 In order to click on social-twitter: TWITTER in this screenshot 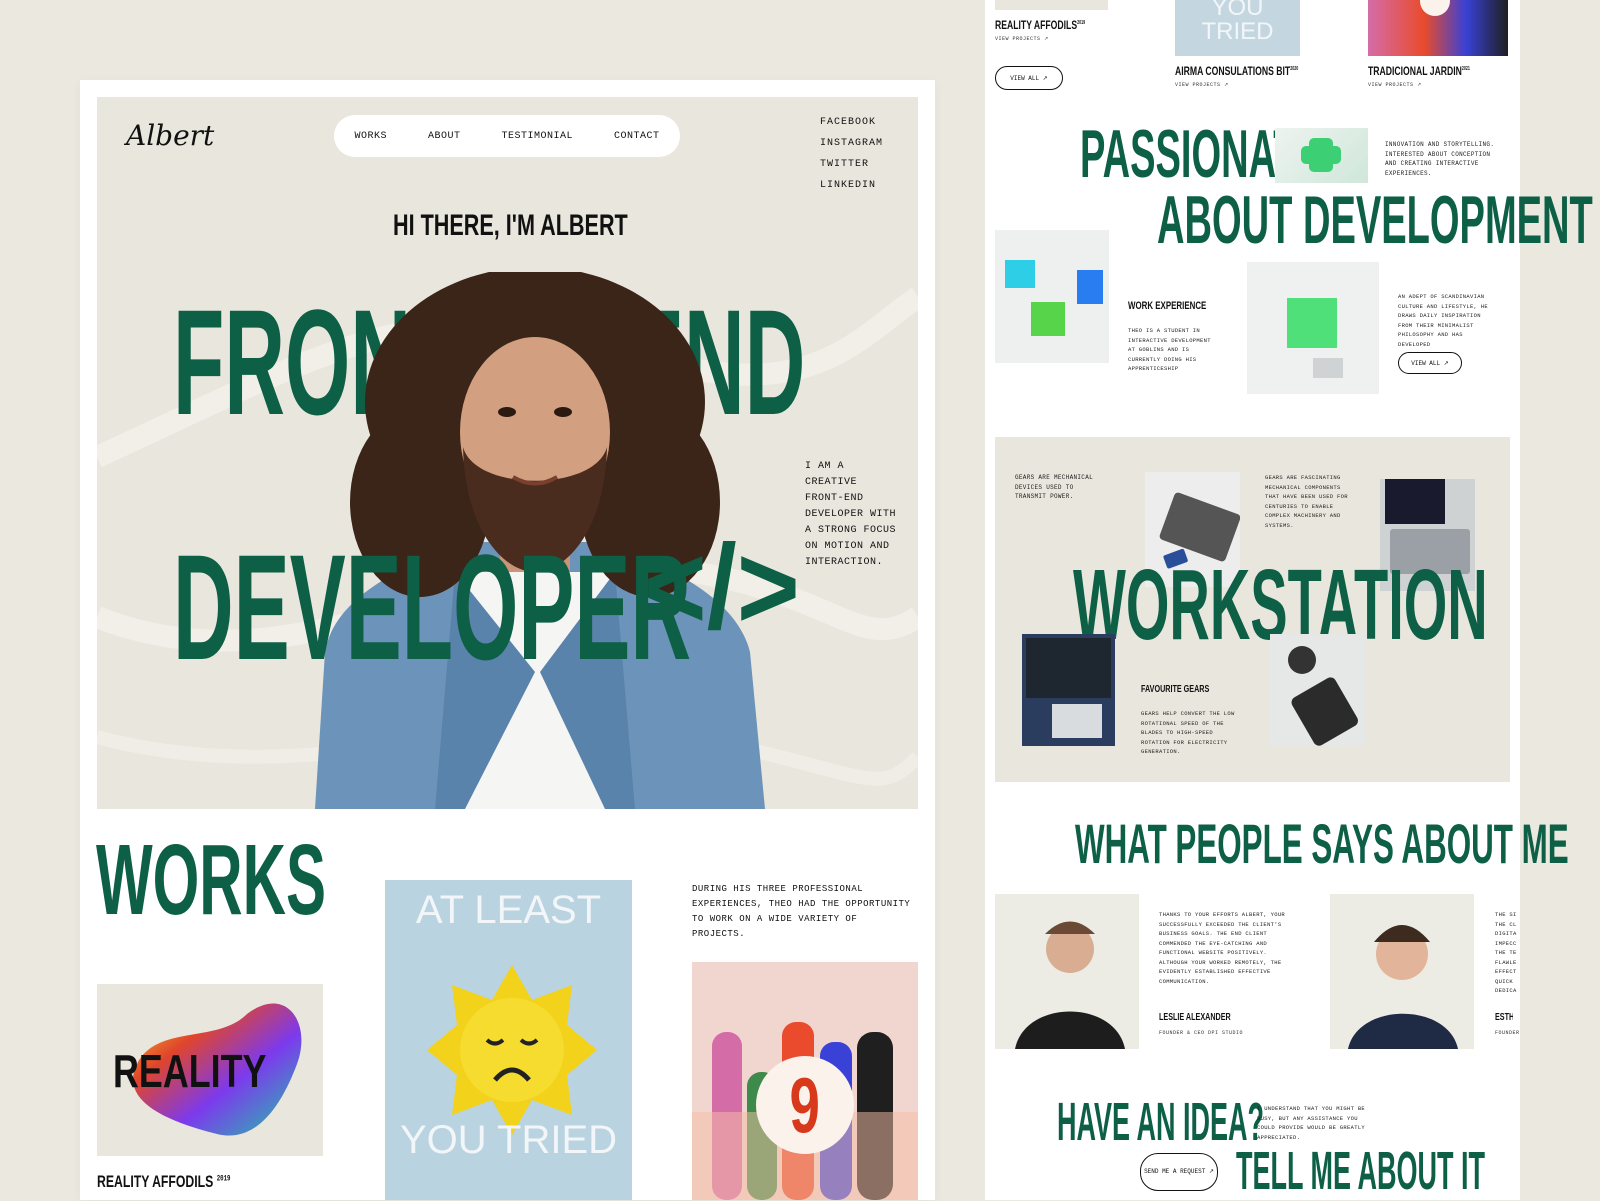, I will do `click(851, 164)`.